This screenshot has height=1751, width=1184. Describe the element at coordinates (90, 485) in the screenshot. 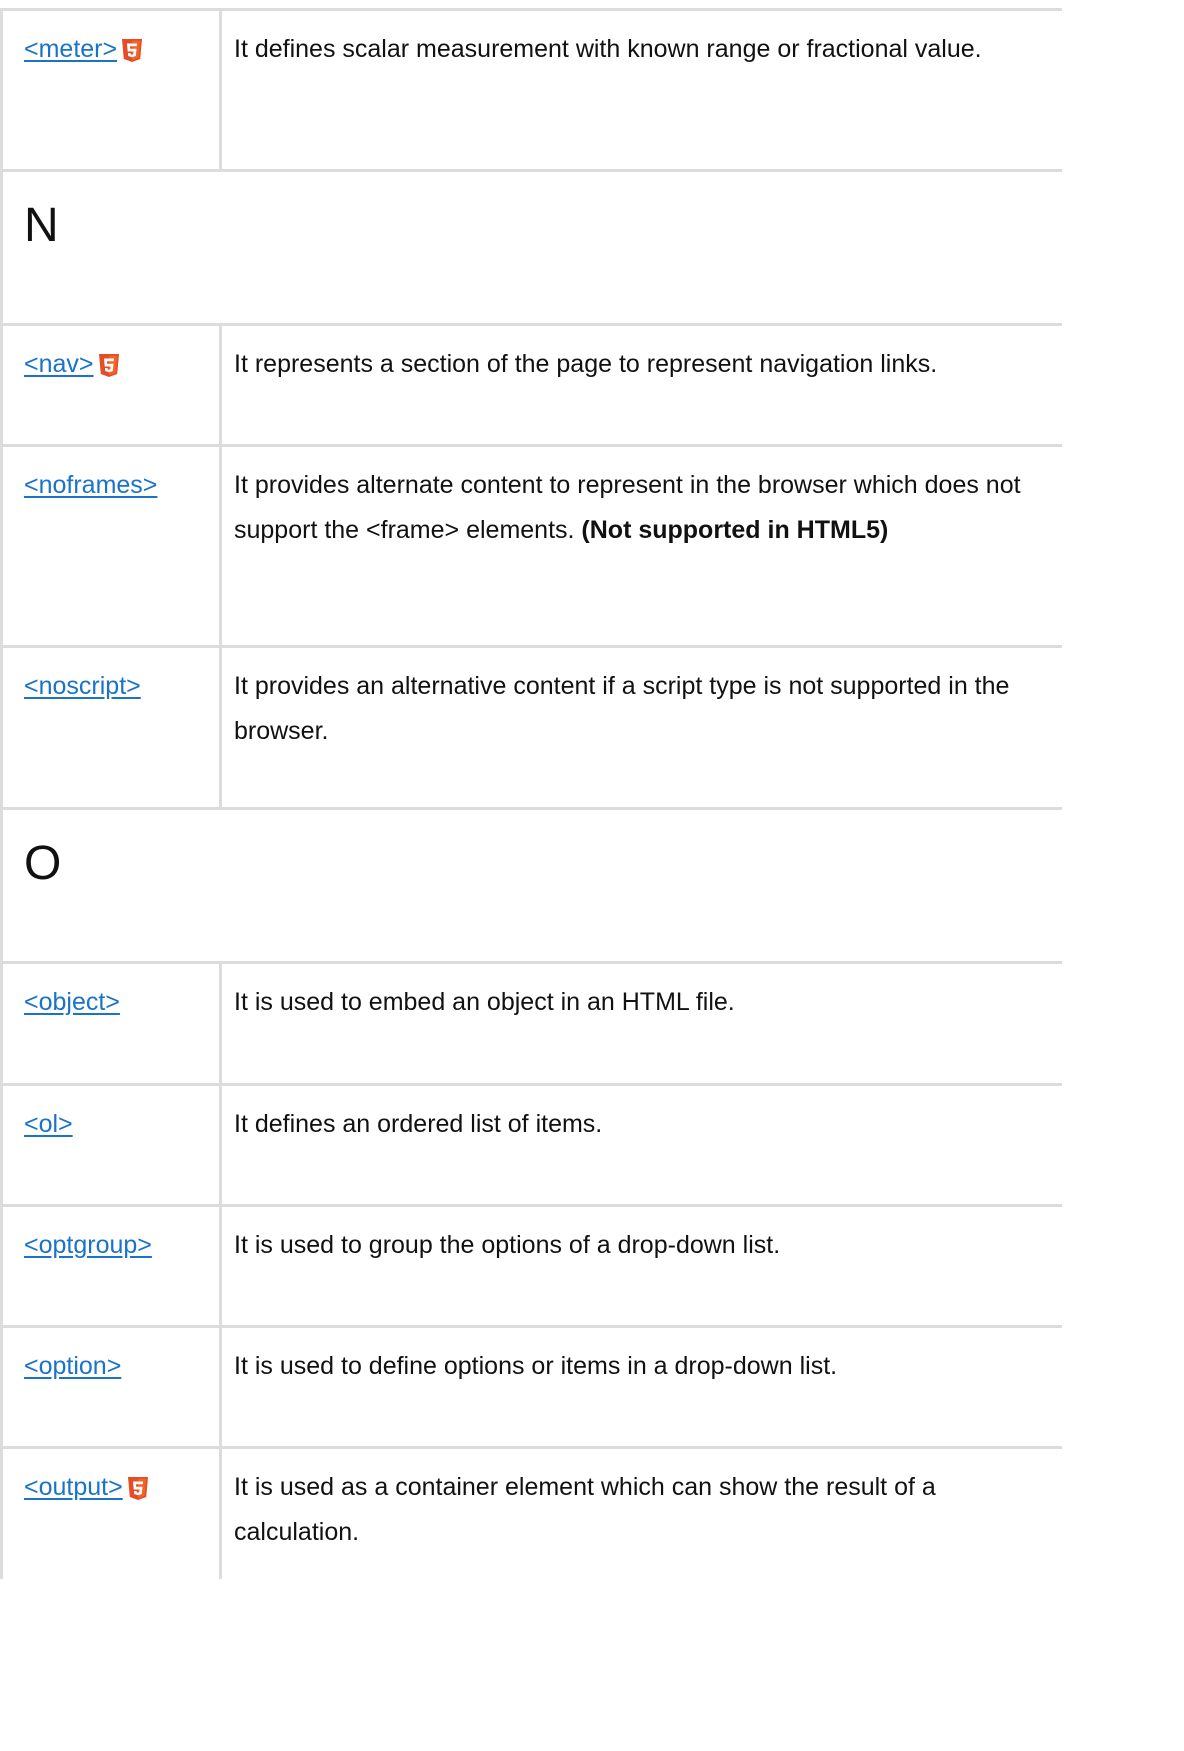

I see `tag-link-noframes: <noframes>` at that location.